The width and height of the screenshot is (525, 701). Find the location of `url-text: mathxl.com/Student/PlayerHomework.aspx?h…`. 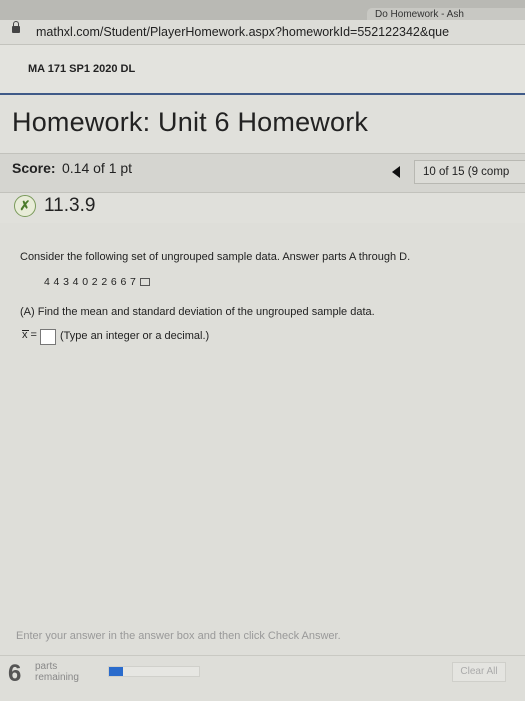

url-text: mathxl.com/Student/PlayerHomework.aspx?h… is located at coordinates (242, 32).